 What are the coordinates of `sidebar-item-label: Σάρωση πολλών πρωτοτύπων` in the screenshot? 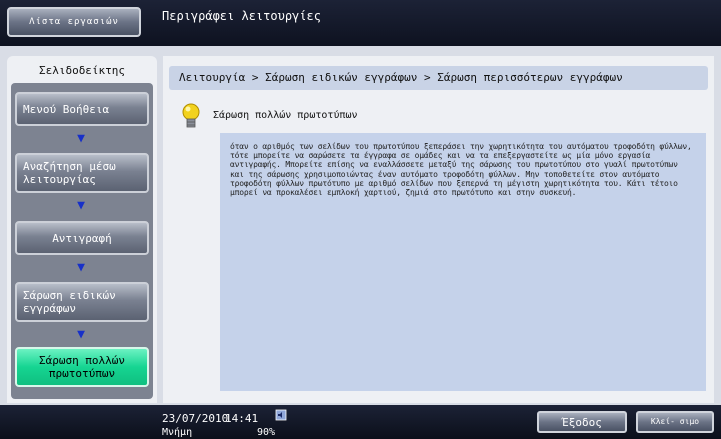 It's located at (82, 367).